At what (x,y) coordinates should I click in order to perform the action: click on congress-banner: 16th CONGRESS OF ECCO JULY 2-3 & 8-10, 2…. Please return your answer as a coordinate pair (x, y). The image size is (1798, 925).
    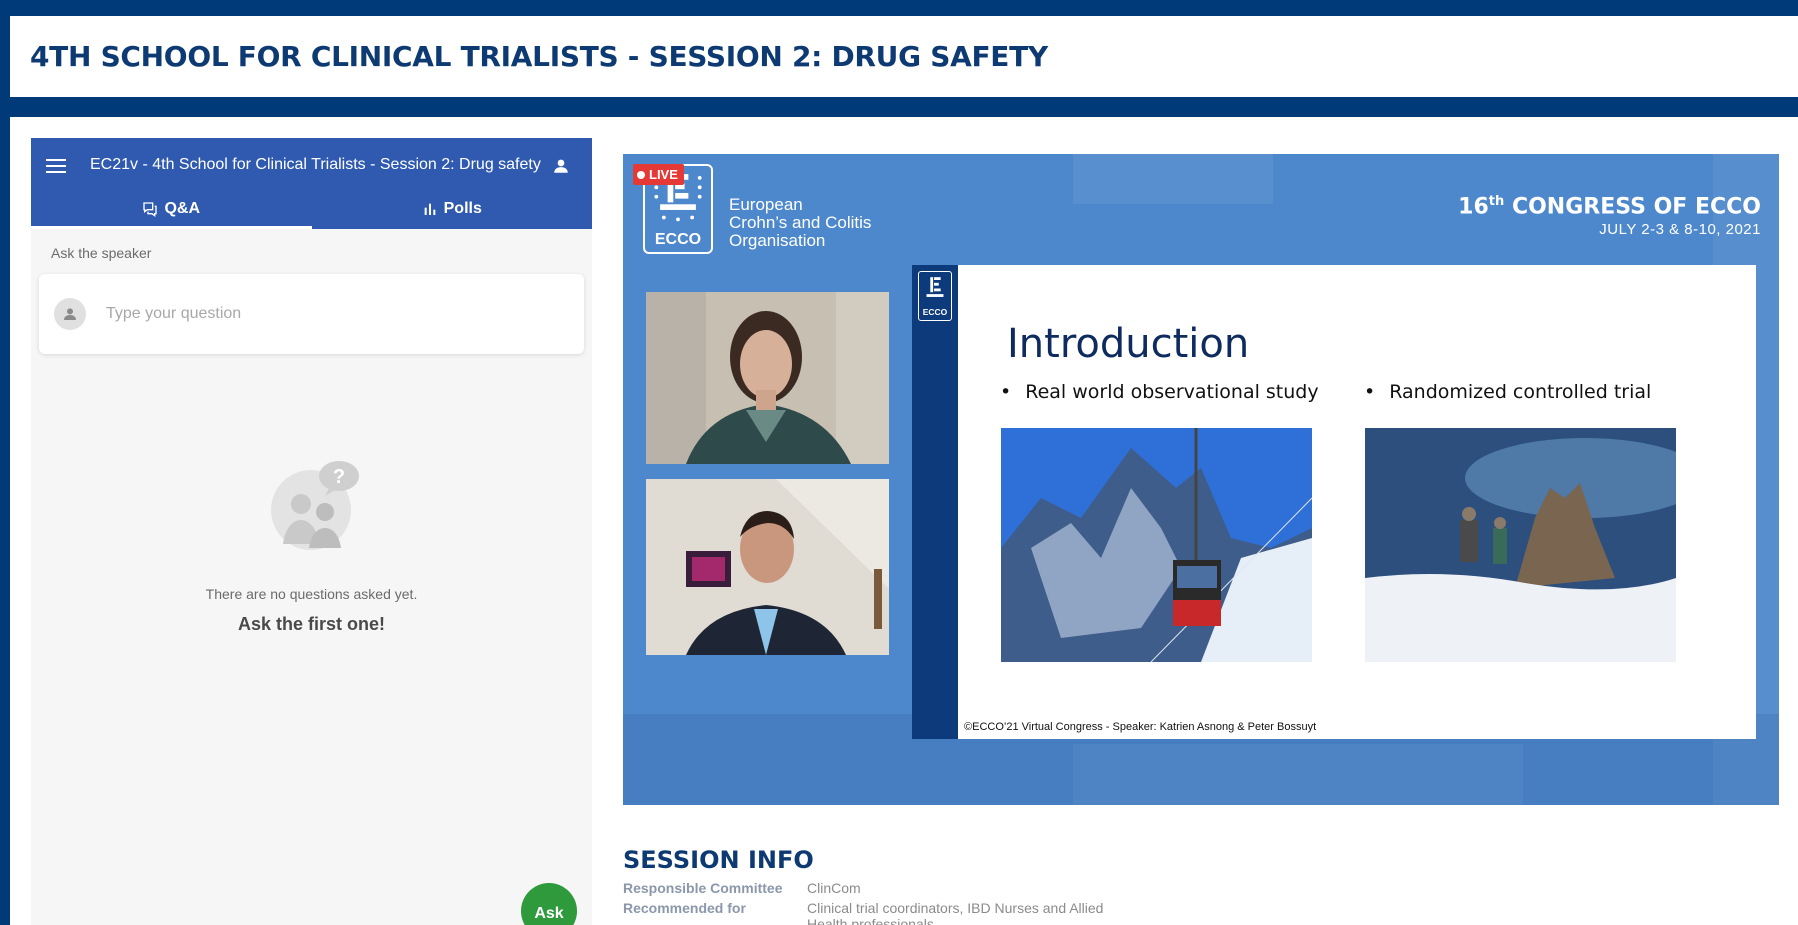
    Looking at the image, I should click on (1609, 216).